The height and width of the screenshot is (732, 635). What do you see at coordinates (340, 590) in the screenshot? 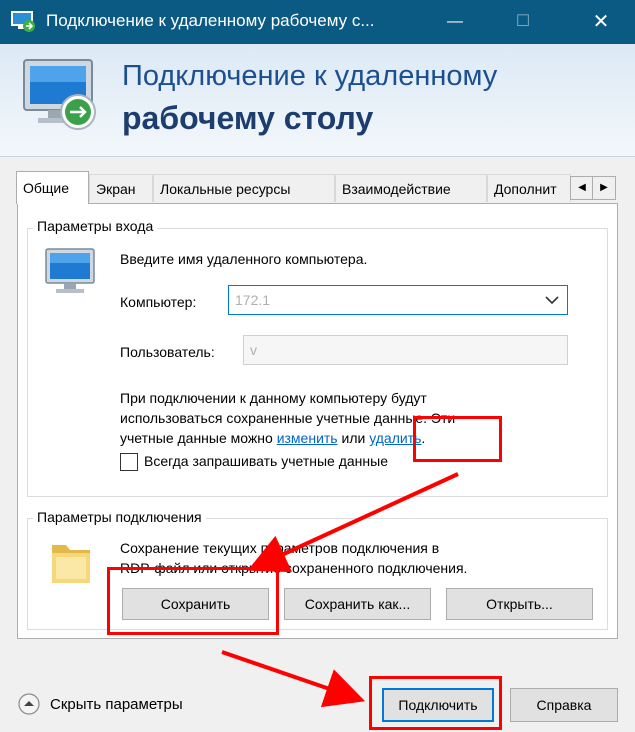
I see `annotation-arrows` at bounding box center [340, 590].